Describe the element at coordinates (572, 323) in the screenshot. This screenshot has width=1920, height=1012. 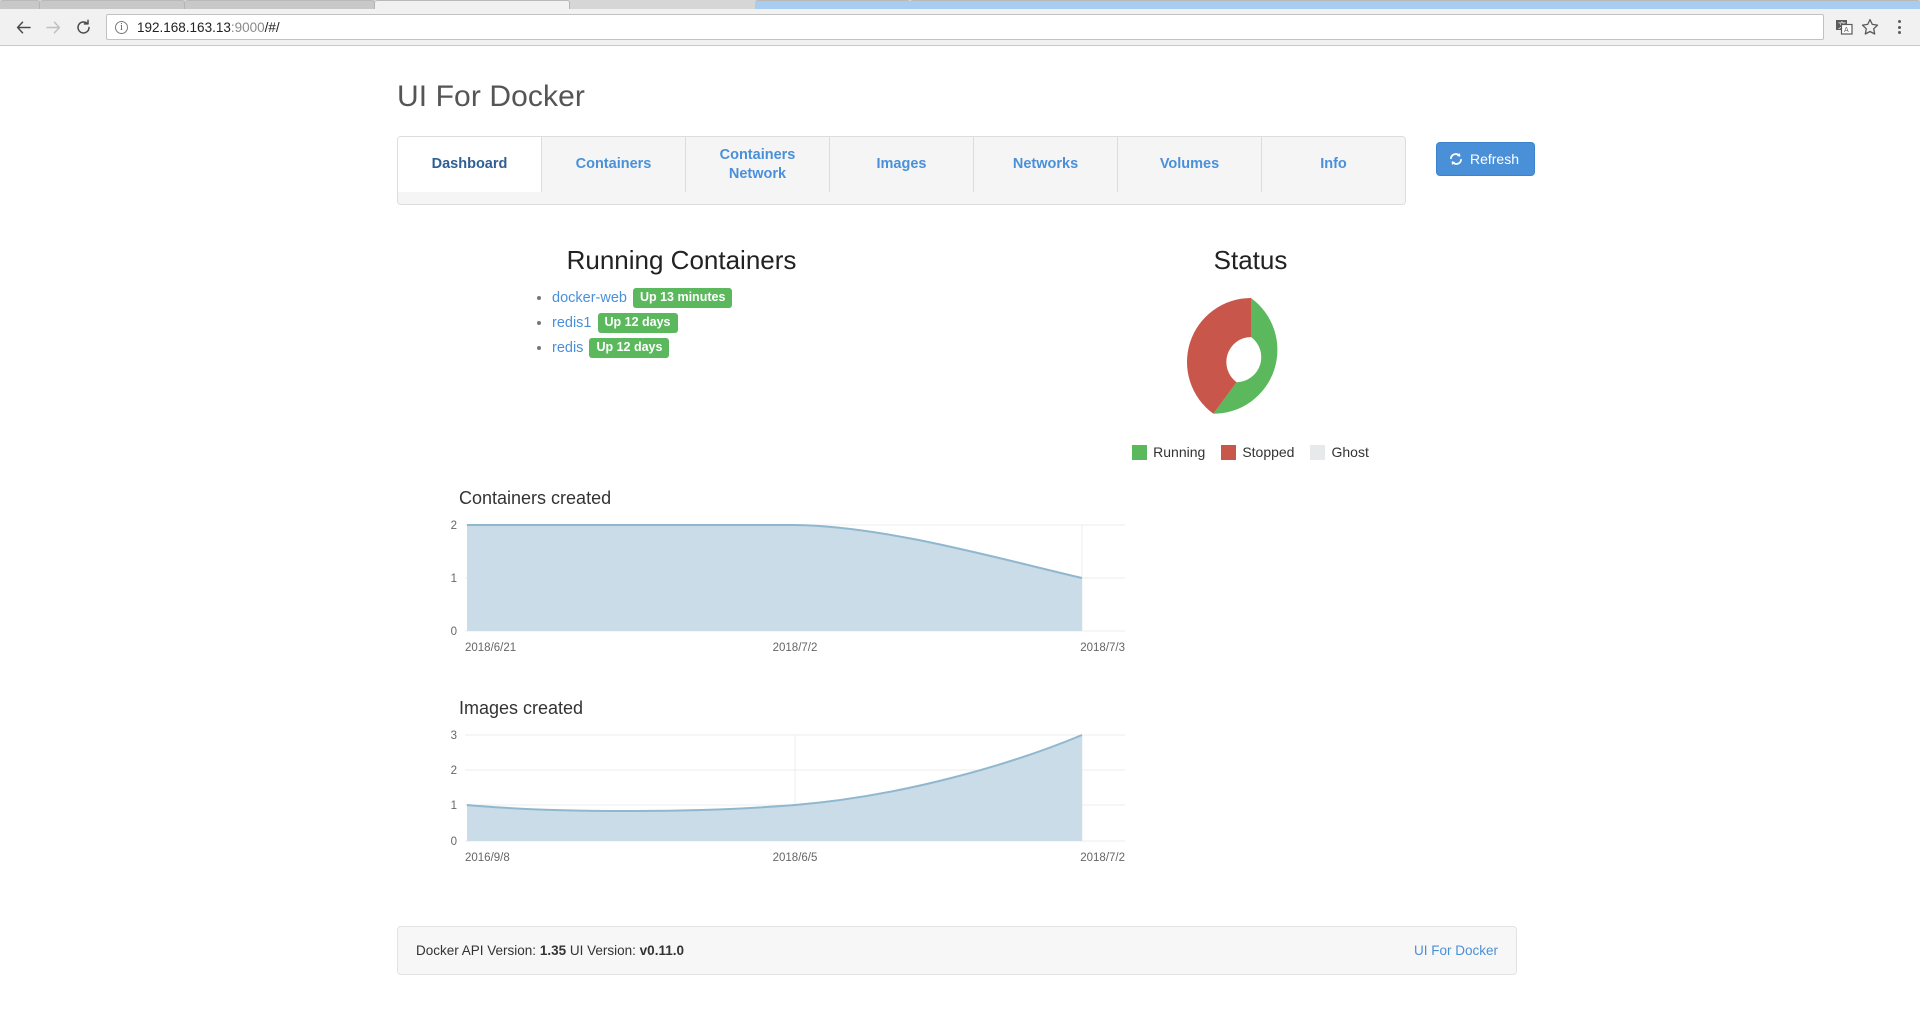
I see `container-link: redis1` at that location.